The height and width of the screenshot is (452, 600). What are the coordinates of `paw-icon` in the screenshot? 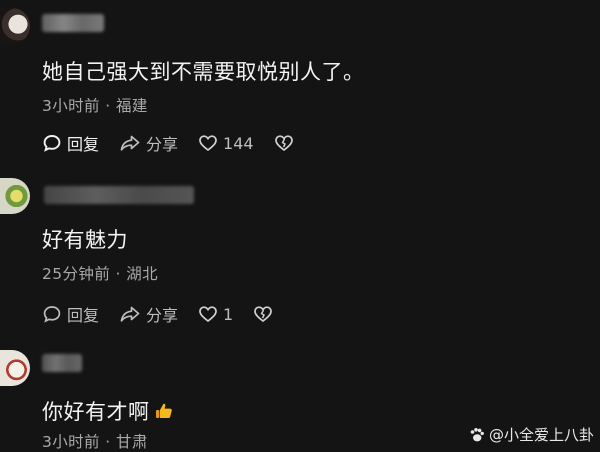 It's located at (477, 434).